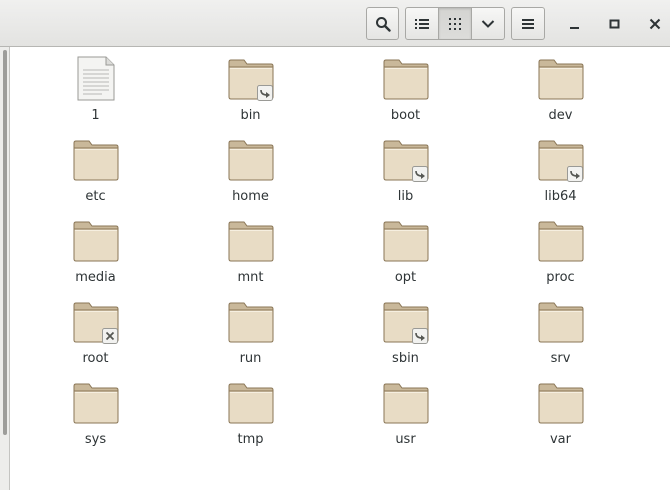 The width and height of the screenshot is (670, 490). Describe the element at coordinates (95, 115) in the screenshot. I see `item-label: 1` at that location.